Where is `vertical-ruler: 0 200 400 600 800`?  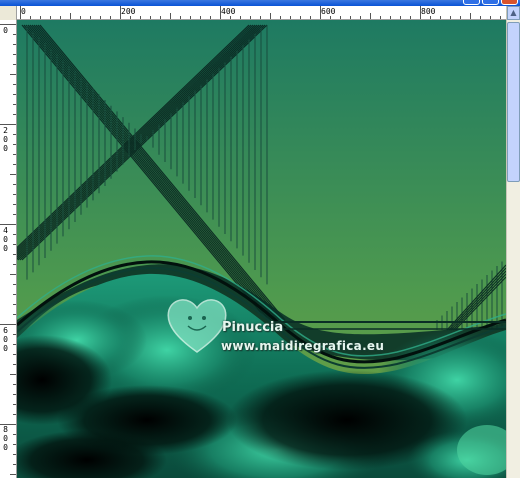 vertical-ruler: 0 200 400 600 800 is located at coordinates (8, 249).